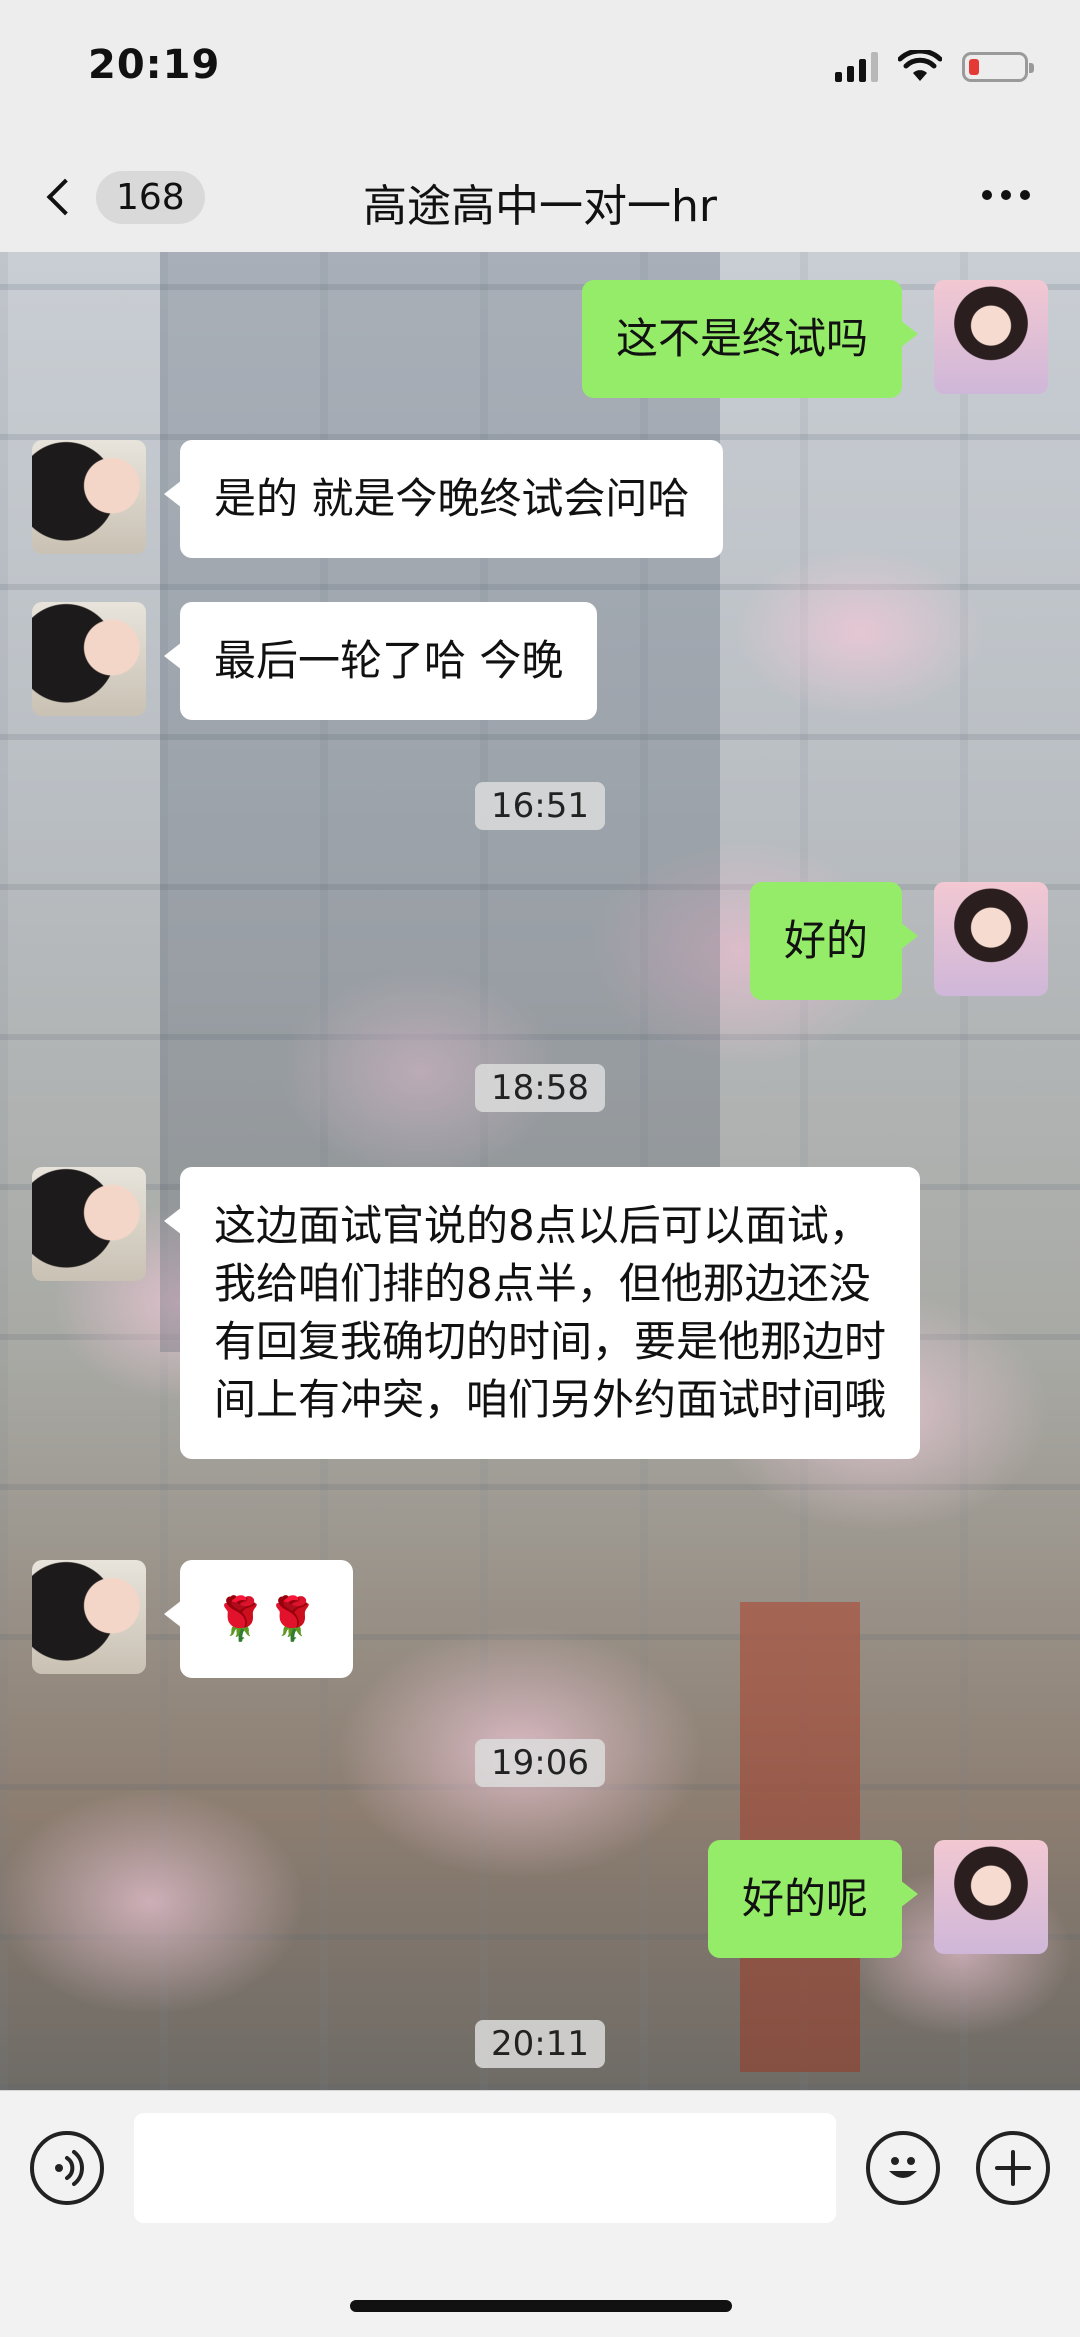 The width and height of the screenshot is (1080, 2337). Describe the element at coordinates (540, 206) in the screenshot. I see `chat-title: 高途高中一对一hr` at that location.